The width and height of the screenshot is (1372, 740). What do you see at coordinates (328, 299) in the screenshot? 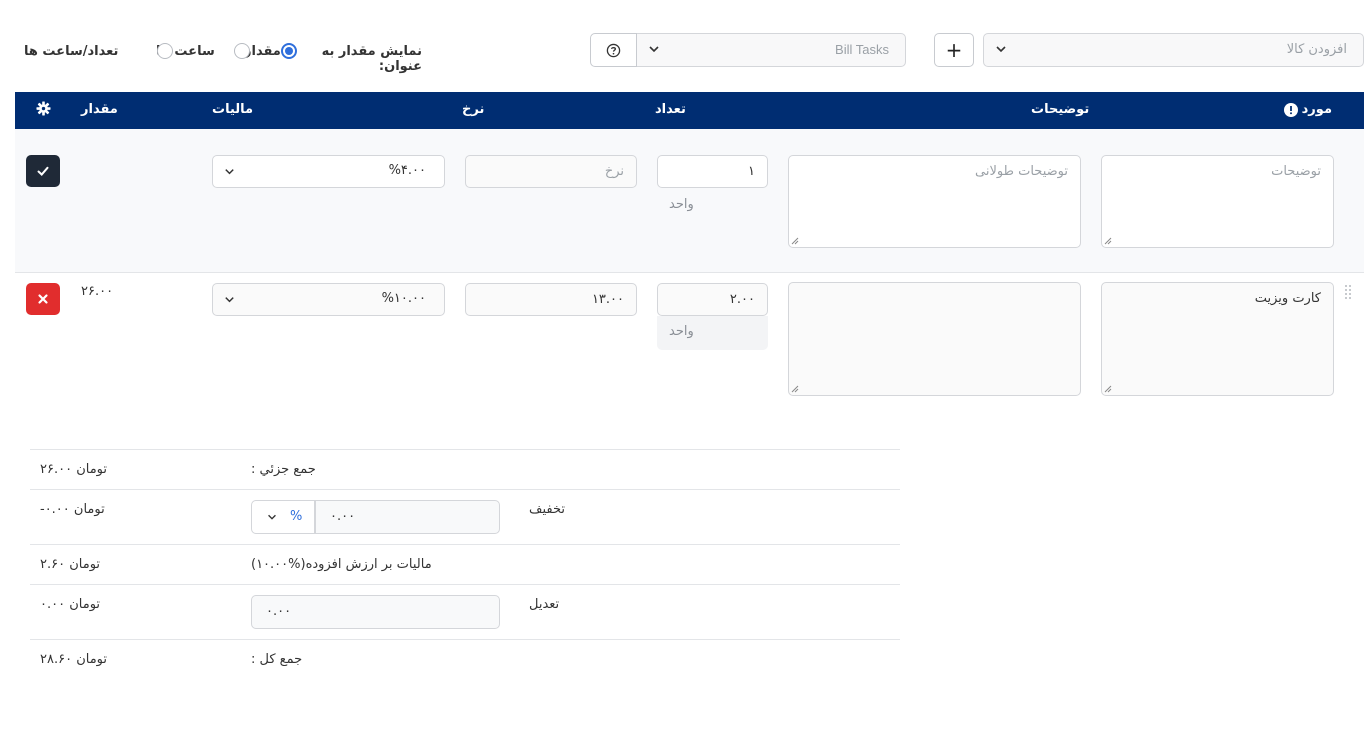
I see `row-tax-select: %۱۰.۰۰` at bounding box center [328, 299].